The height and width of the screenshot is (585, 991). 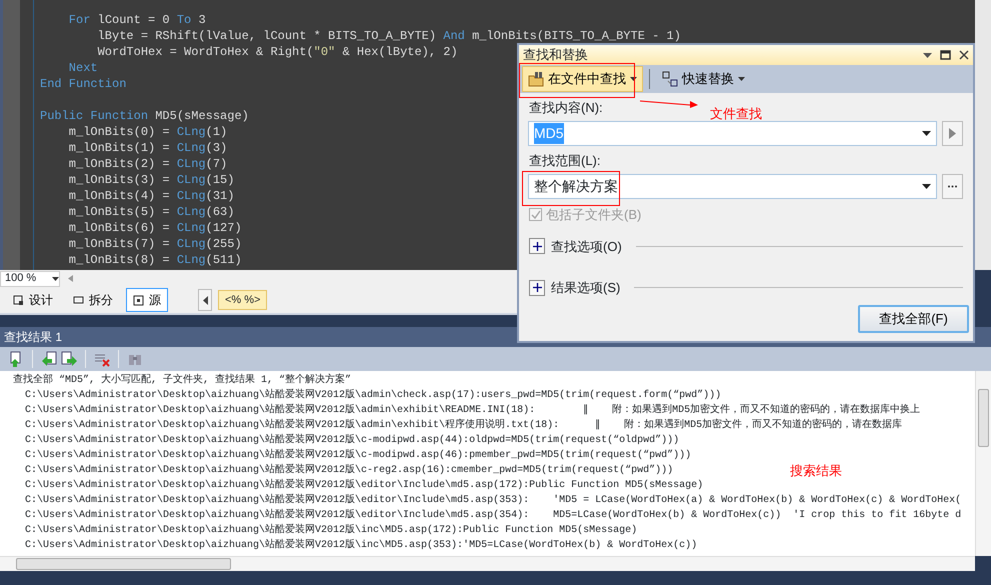 What do you see at coordinates (151, 180) in the screenshot?
I see `code-line: m_lOnBits(3) = CLng(15)` at bounding box center [151, 180].